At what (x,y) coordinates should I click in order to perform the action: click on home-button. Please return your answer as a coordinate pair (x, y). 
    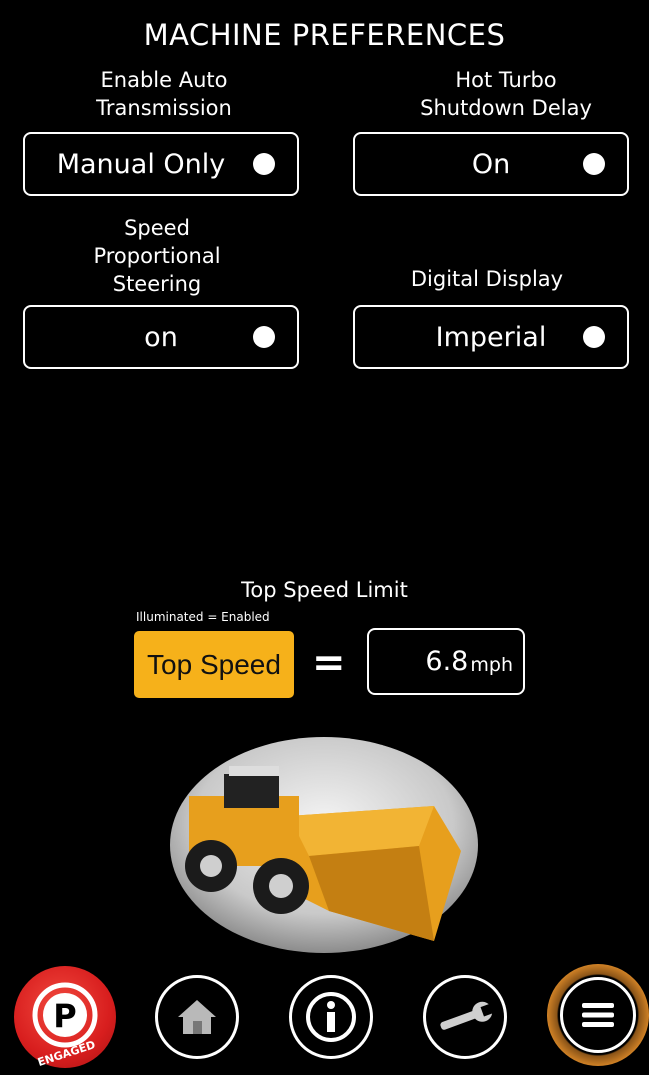
    Looking at the image, I should click on (197, 1017).